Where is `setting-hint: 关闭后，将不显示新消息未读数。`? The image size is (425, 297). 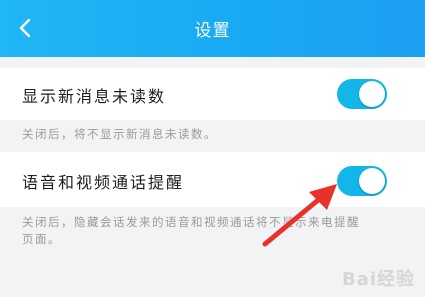
setting-hint: 关闭后，将不显示新消息未读数。 is located at coordinates (119, 134).